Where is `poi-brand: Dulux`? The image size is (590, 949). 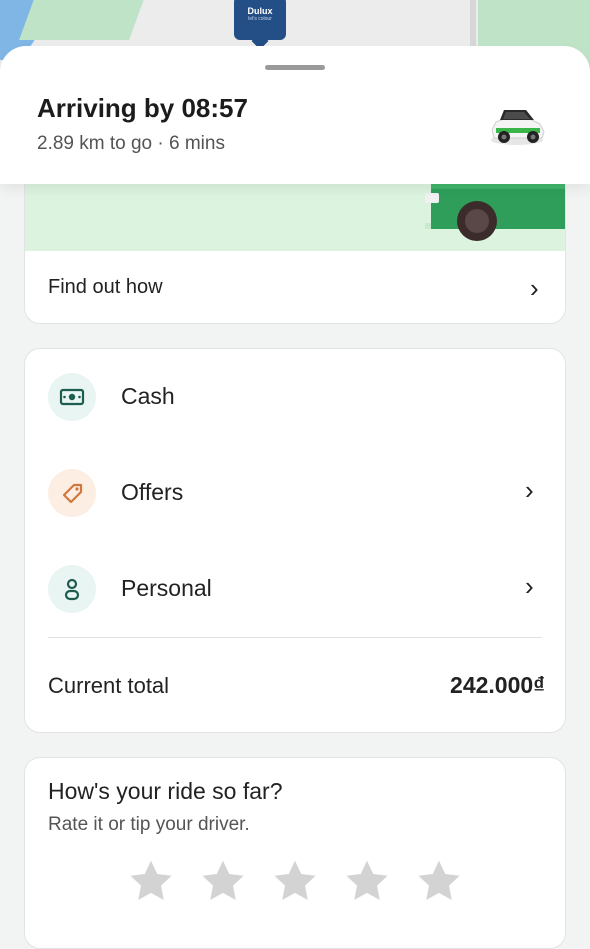 poi-brand: Dulux is located at coordinates (260, 11).